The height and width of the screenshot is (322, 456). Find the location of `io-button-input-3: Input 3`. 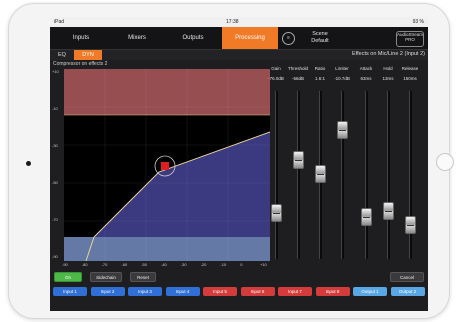

io-button-input-3: Input 3 is located at coordinates (145, 291).